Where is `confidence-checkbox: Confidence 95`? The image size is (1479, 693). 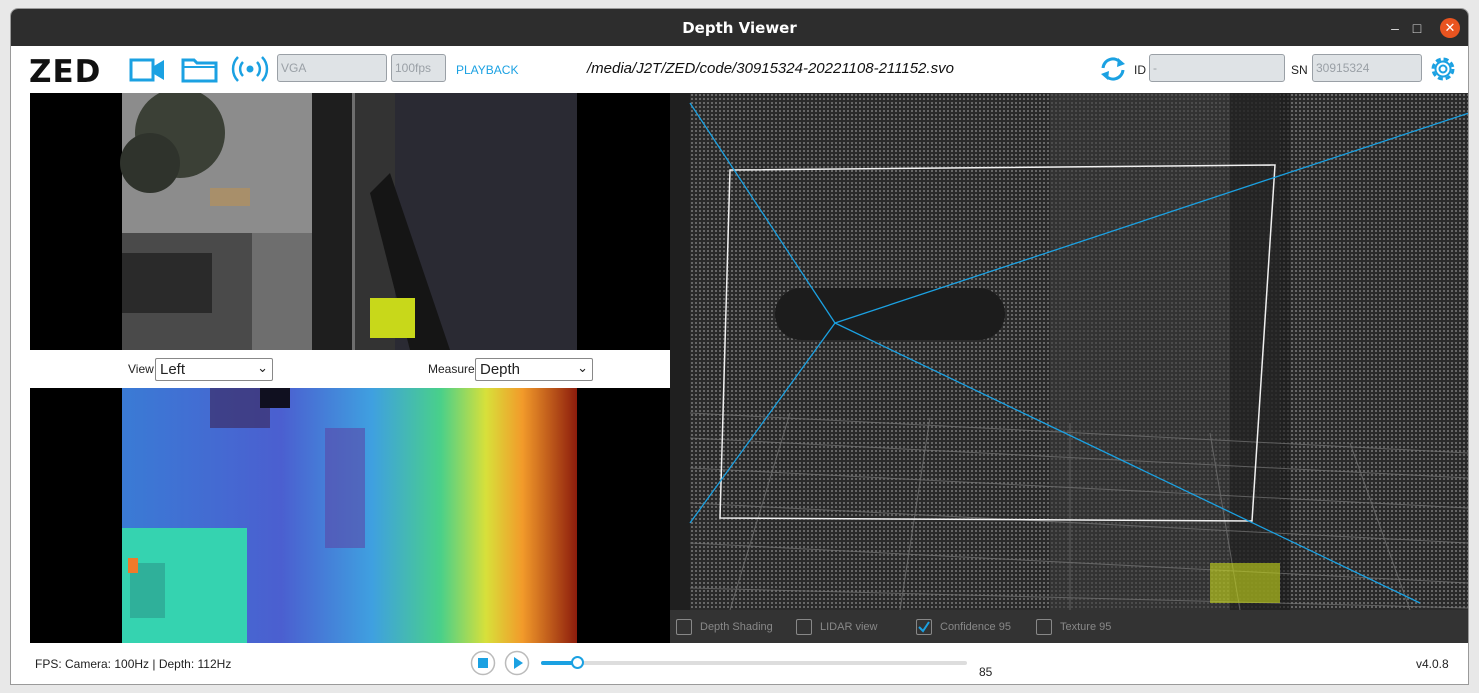
confidence-checkbox: Confidence 95 is located at coordinates (963, 627).